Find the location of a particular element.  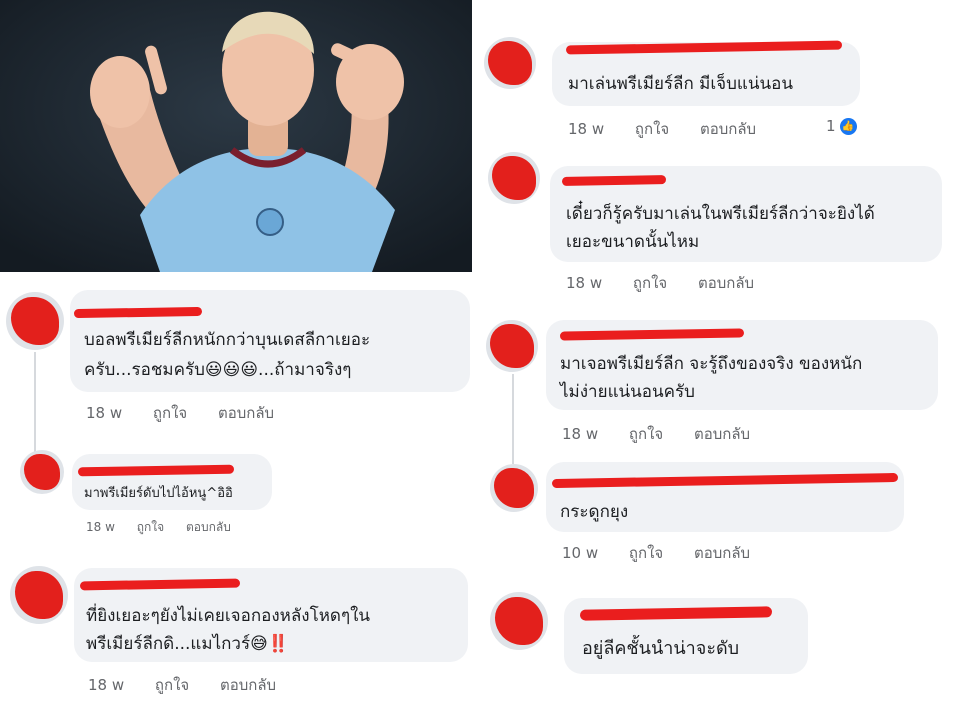

comment-text: บอลพรีเมียร์ลีกหนักกว่าบุนเดสลีกาเยอะ is located at coordinates (227, 340).